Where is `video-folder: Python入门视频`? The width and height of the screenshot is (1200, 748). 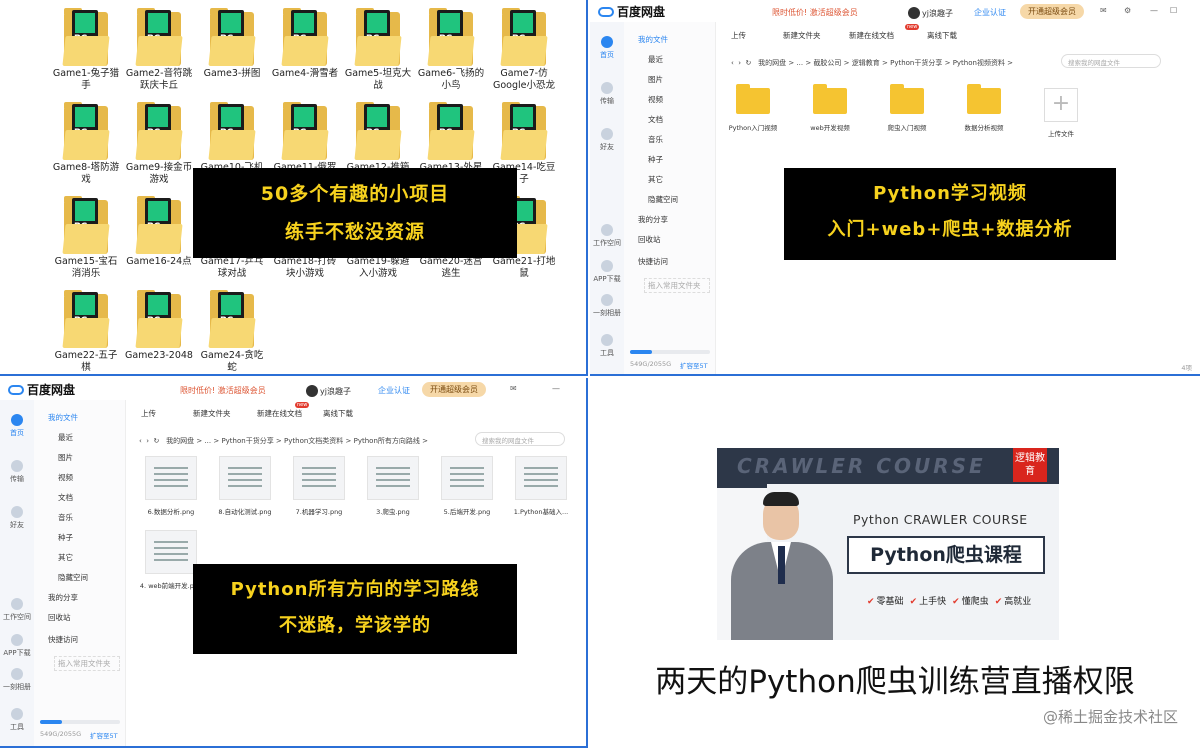
video-folder: Python入门视频 is located at coordinates (753, 110).